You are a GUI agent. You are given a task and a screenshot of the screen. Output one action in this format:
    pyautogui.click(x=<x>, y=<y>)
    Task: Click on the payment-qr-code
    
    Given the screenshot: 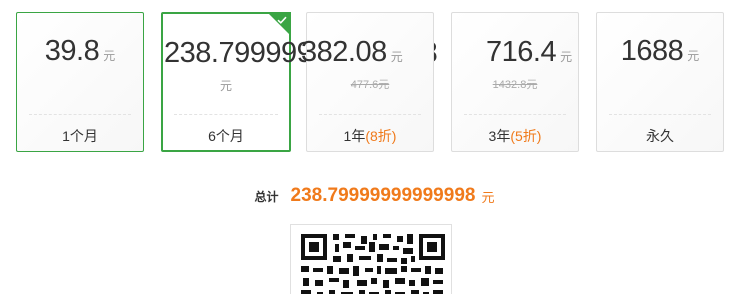 What is the action you would take?
    pyautogui.click(x=371, y=259)
    